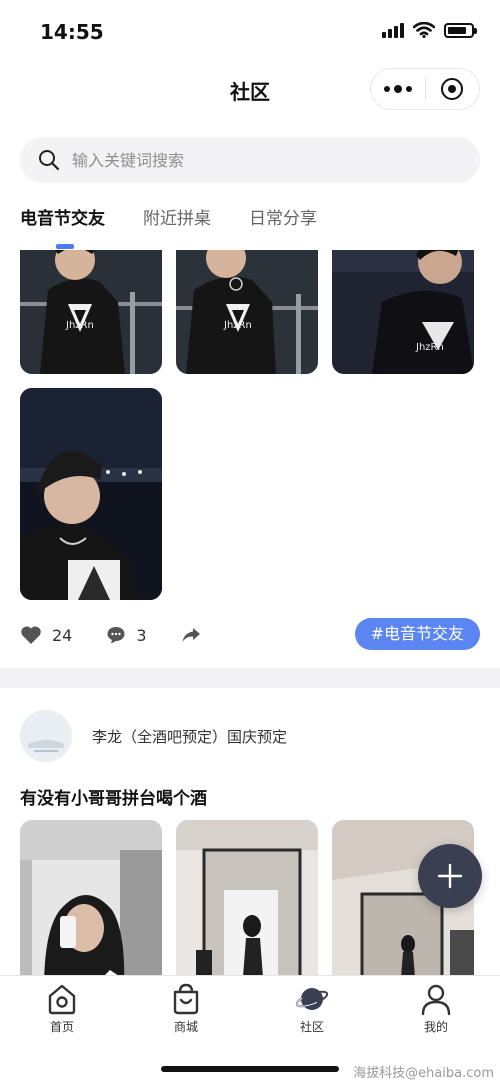  I want to click on tab-label: 电音节交友, so click(62, 219).